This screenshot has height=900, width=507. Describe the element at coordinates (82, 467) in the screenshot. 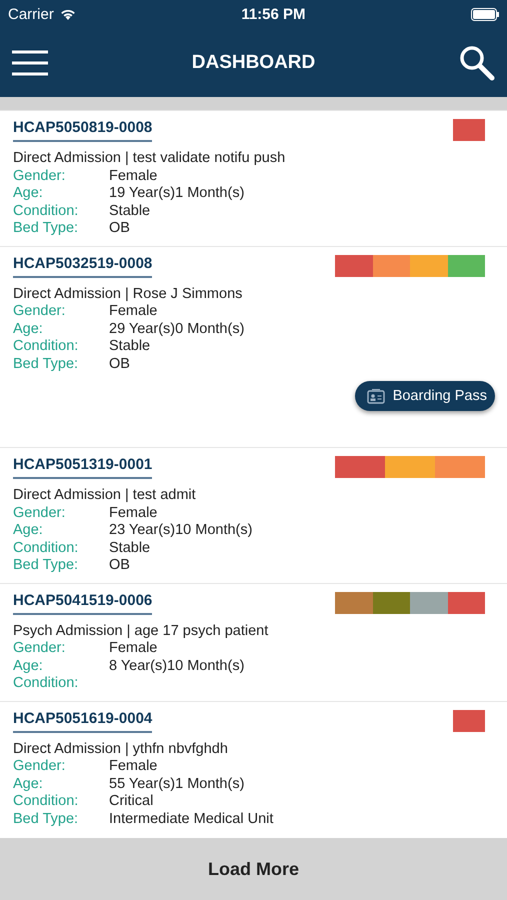

I see `patient-id-link: HCAP5051319-0001` at that location.